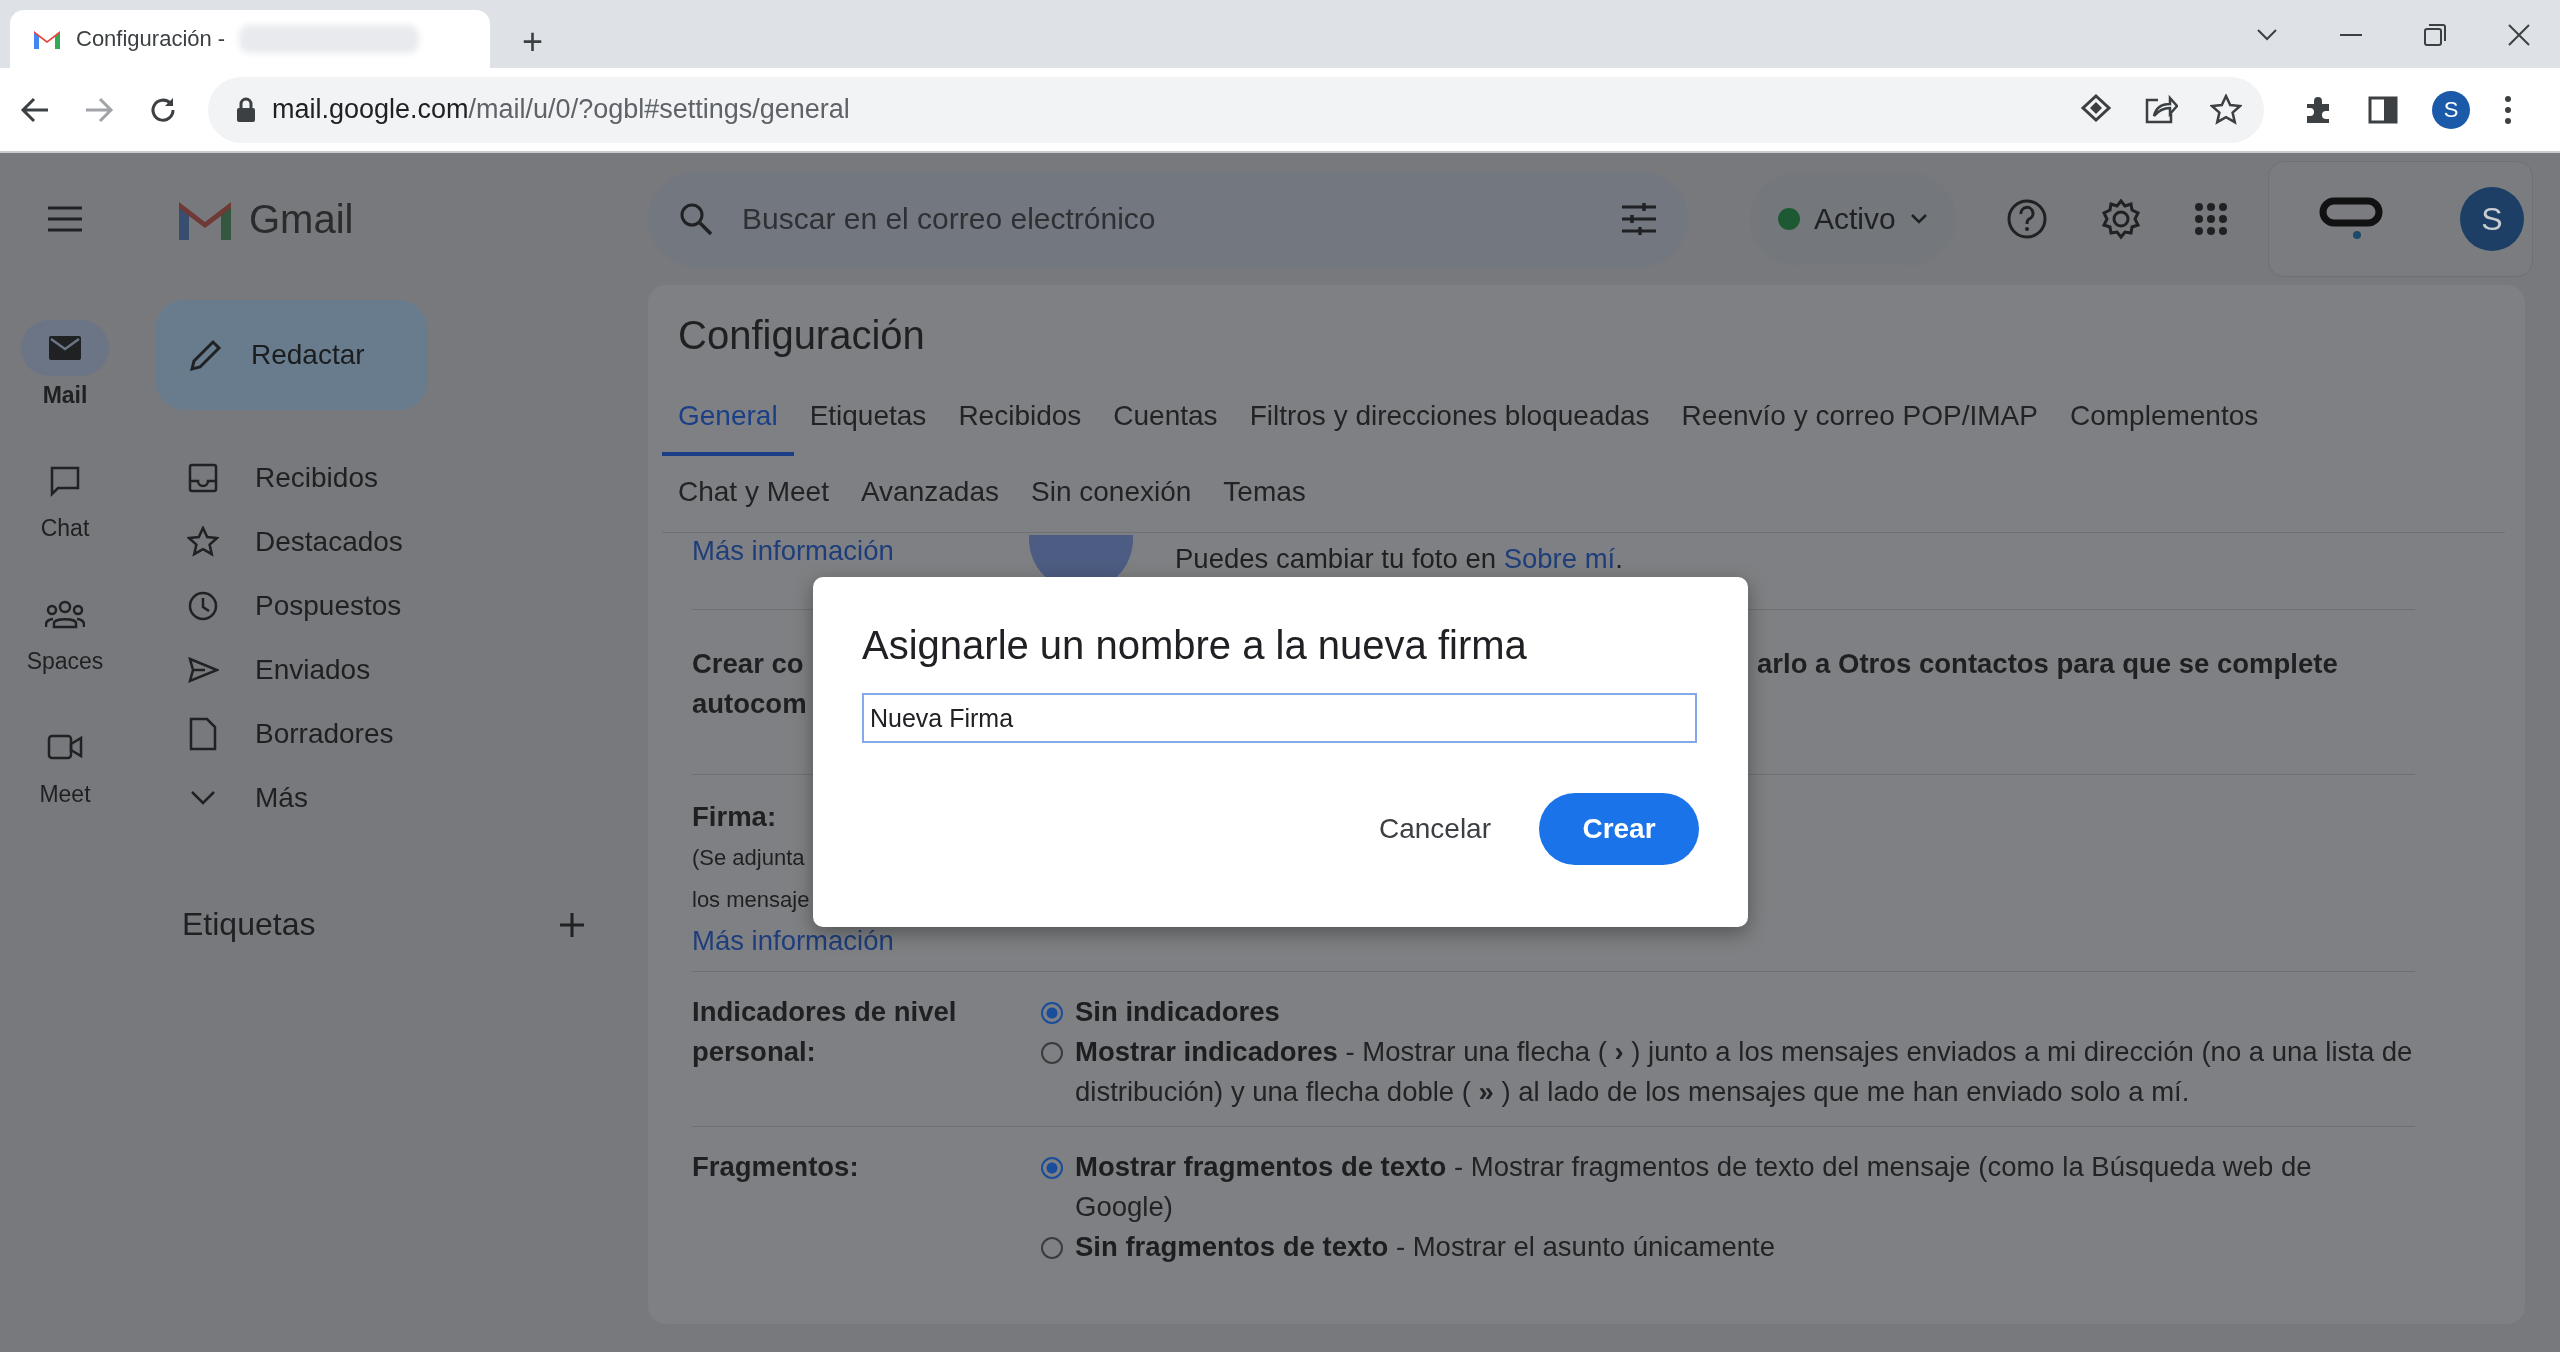 Image resolution: width=2560 pixels, height=1352 pixels. I want to click on send-arrow-icon, so click(203, 670).